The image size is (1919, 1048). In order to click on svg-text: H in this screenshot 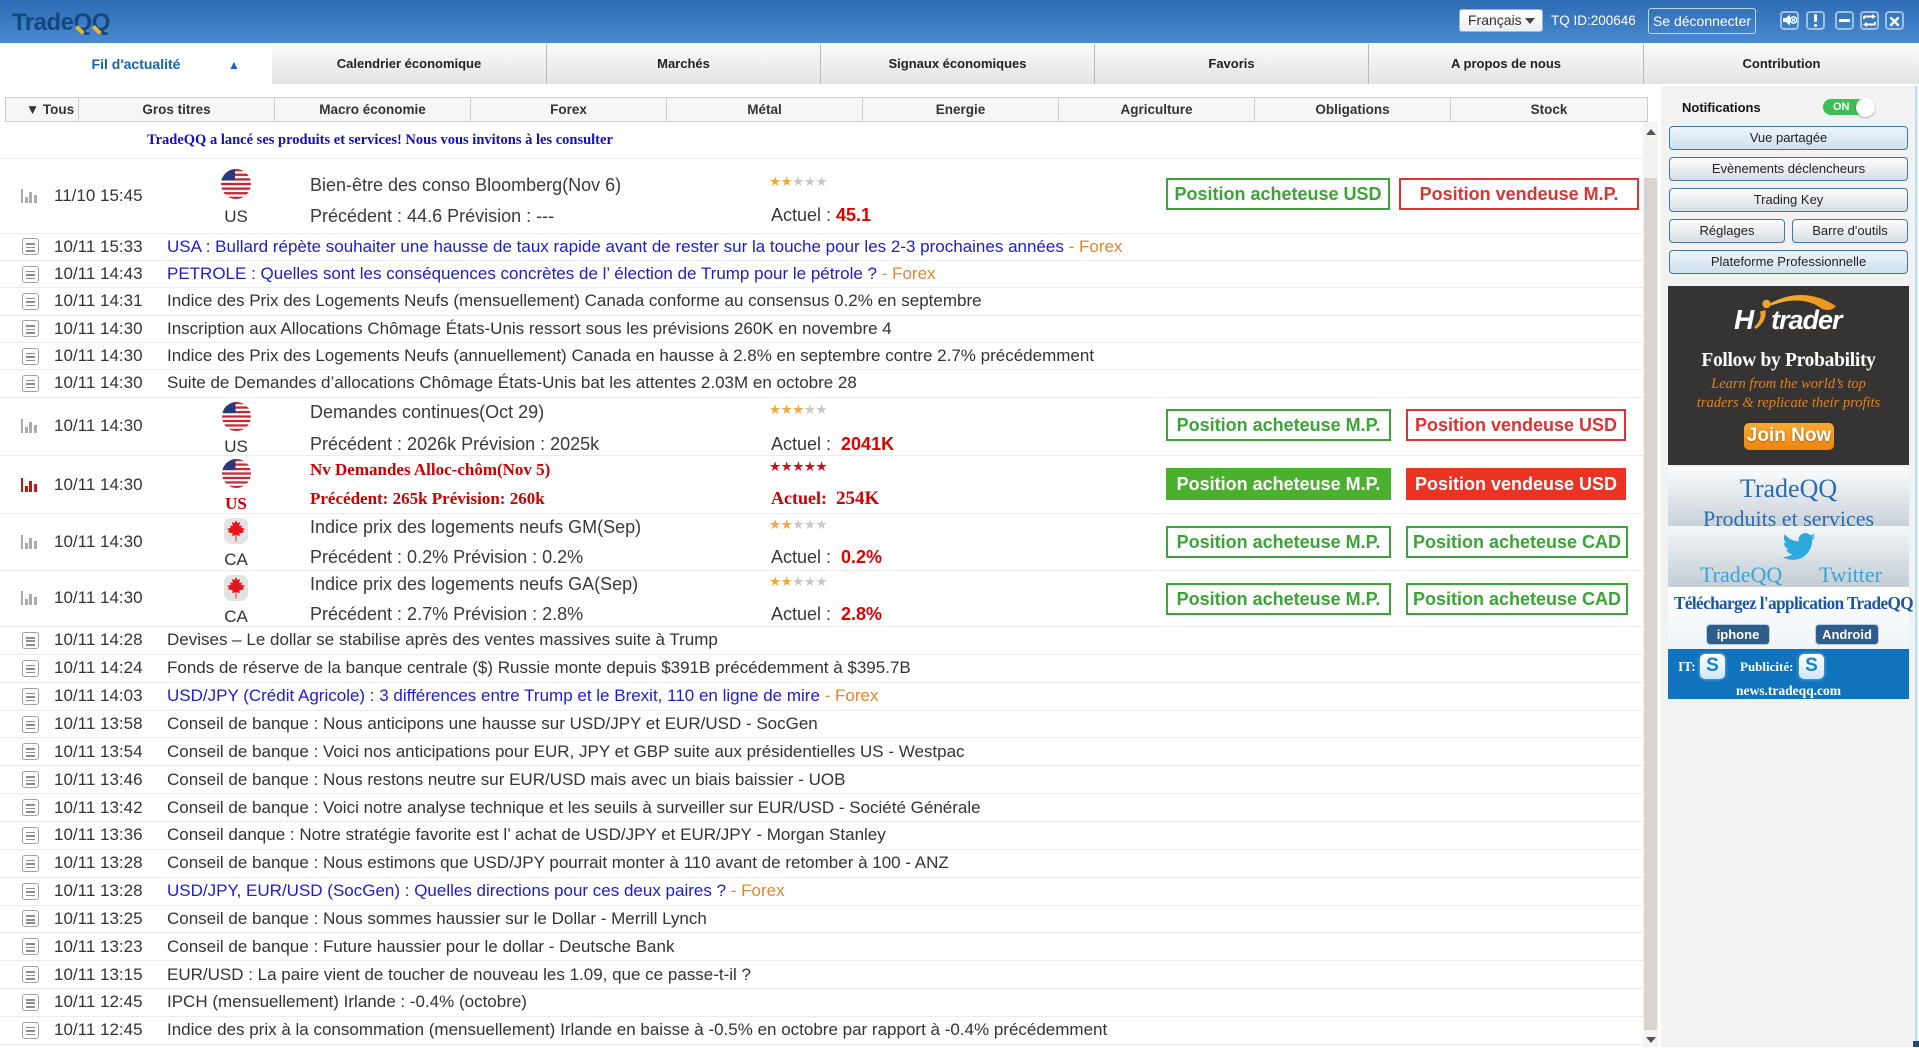, I will do `click(1744, 319)`.